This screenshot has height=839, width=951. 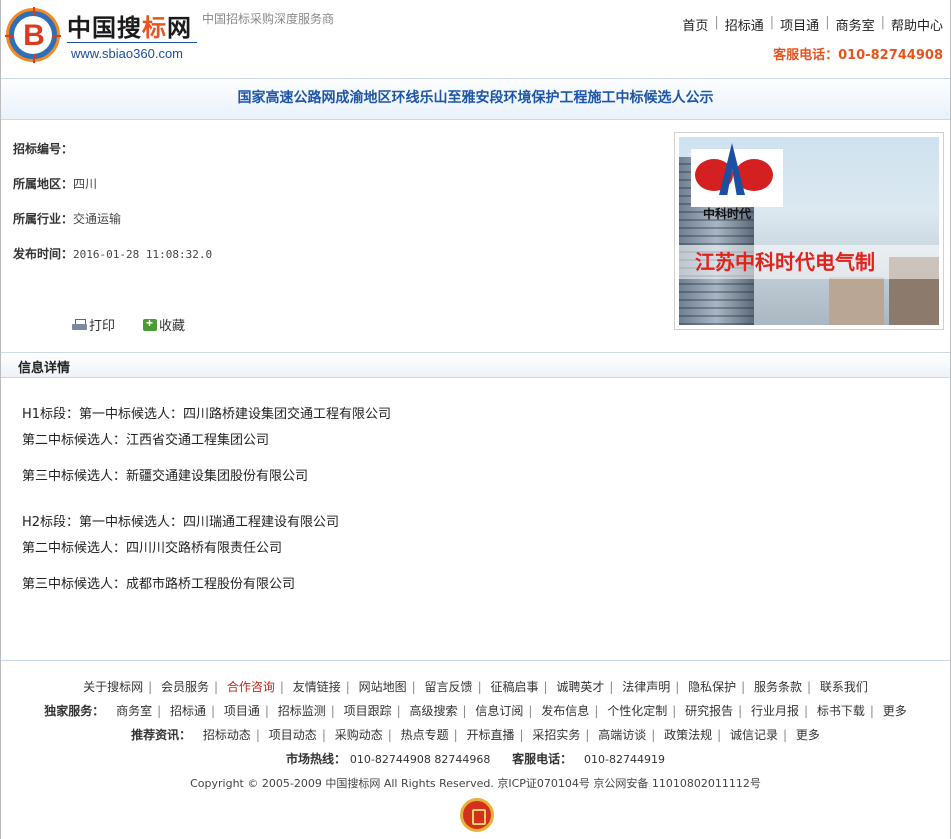 What do you see at coordinates (799, 24) in the screenshot?
I see `nav-project: 项目通` at bounding box center [799, 24].